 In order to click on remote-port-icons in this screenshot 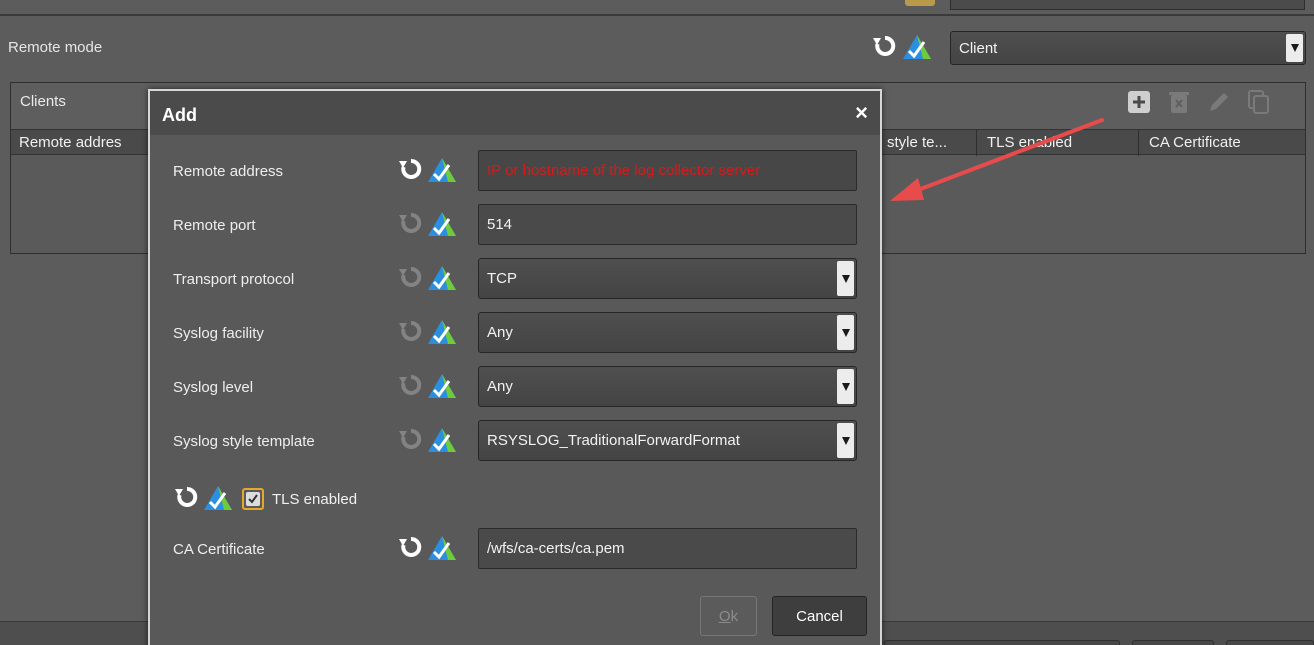, I will do `click(428, 225)`.